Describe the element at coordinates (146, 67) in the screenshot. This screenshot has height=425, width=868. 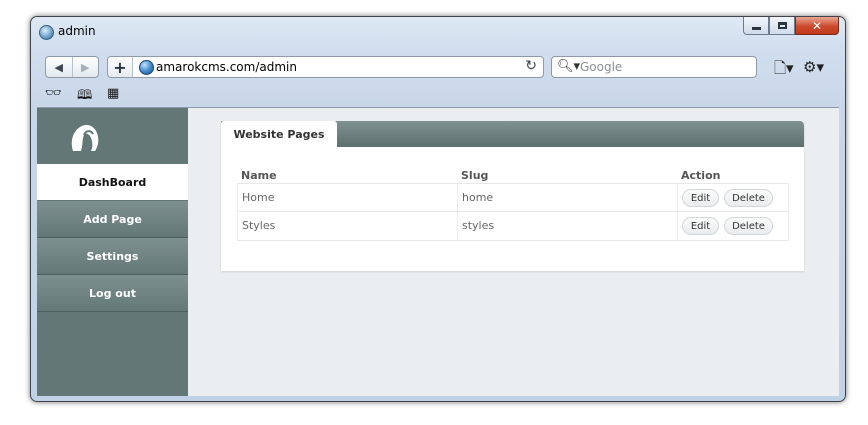
I see `globe-icon` at that location.